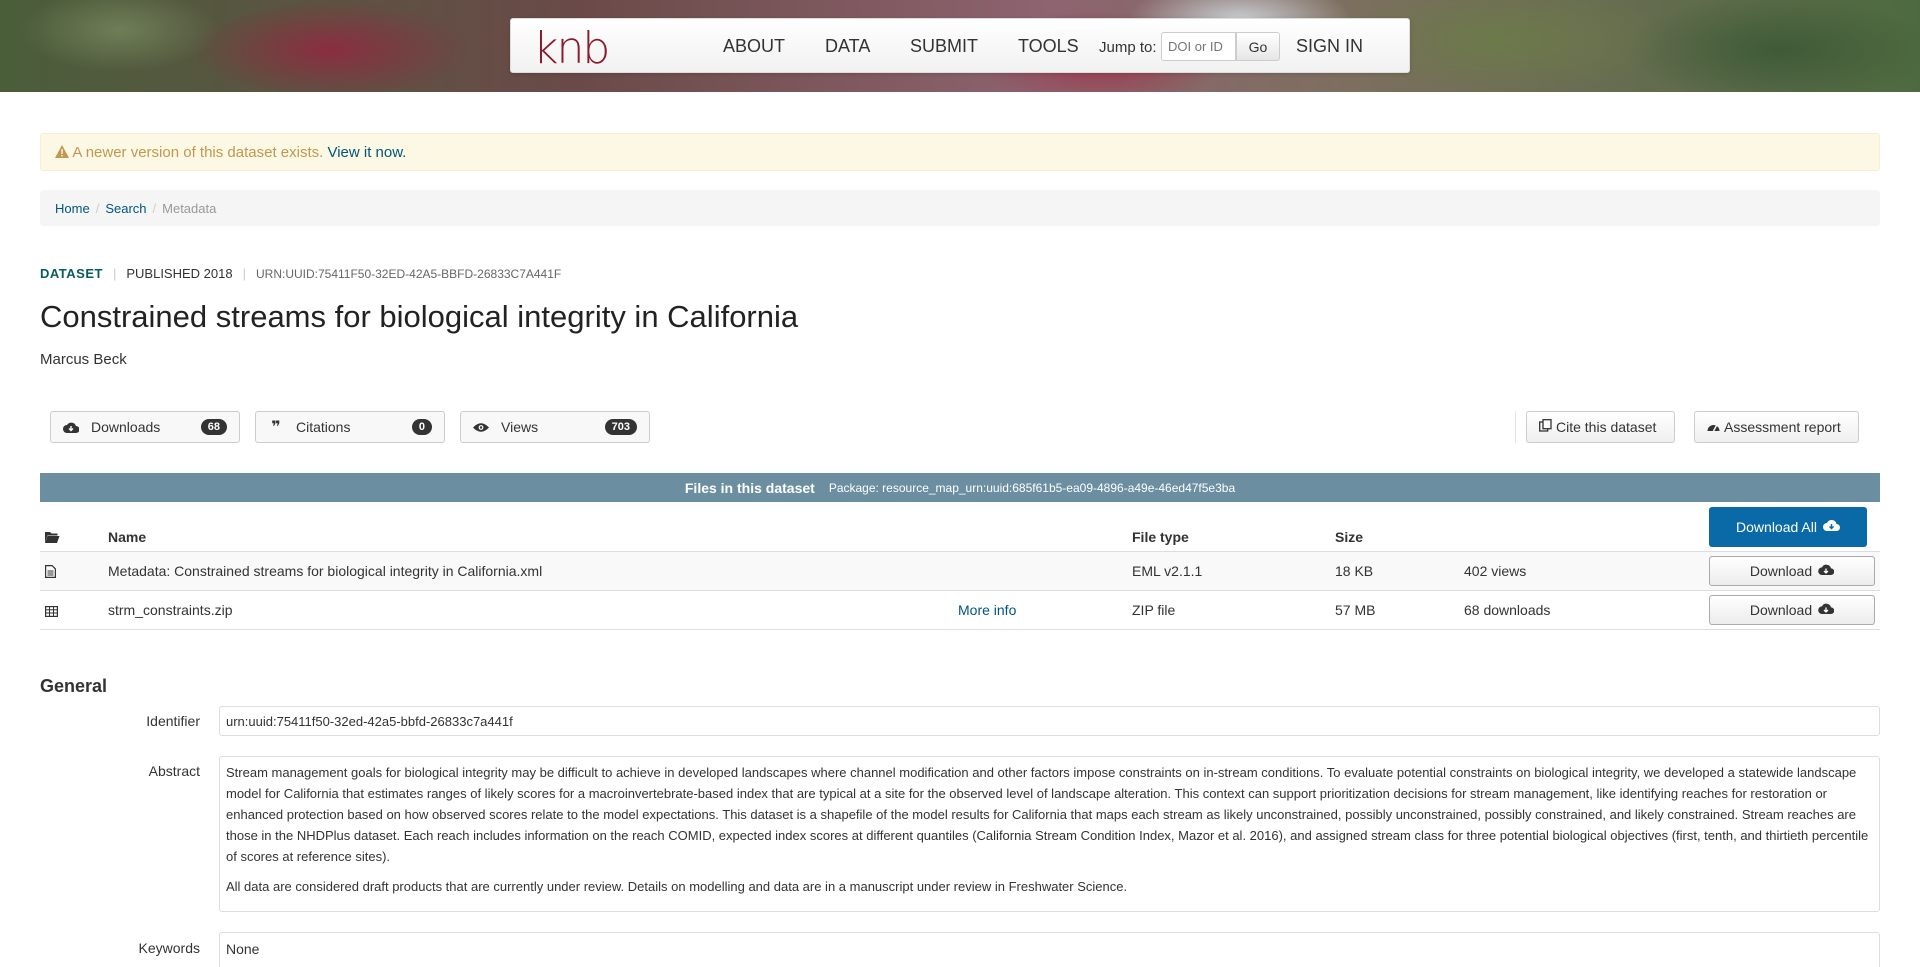 The width and height of the screenshot is (1920, 967). Describe the element at coordinates (366, 152) in the screenshot. I see `view-newer-link: View it now.` at that location.